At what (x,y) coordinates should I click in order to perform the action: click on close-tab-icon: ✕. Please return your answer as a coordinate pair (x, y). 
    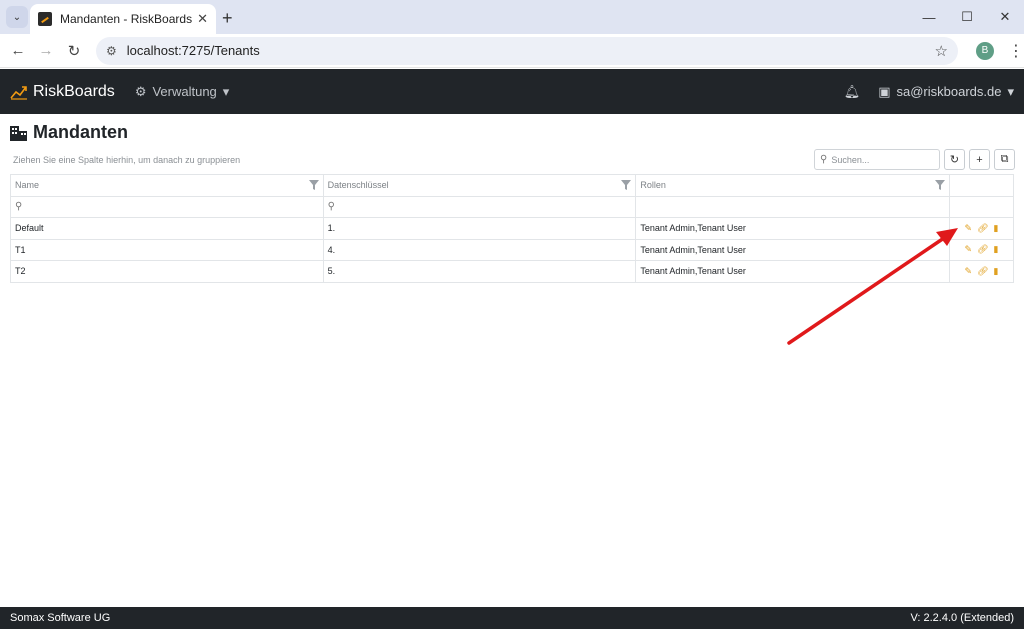
    Looking at the image, I should click on (202, 19).